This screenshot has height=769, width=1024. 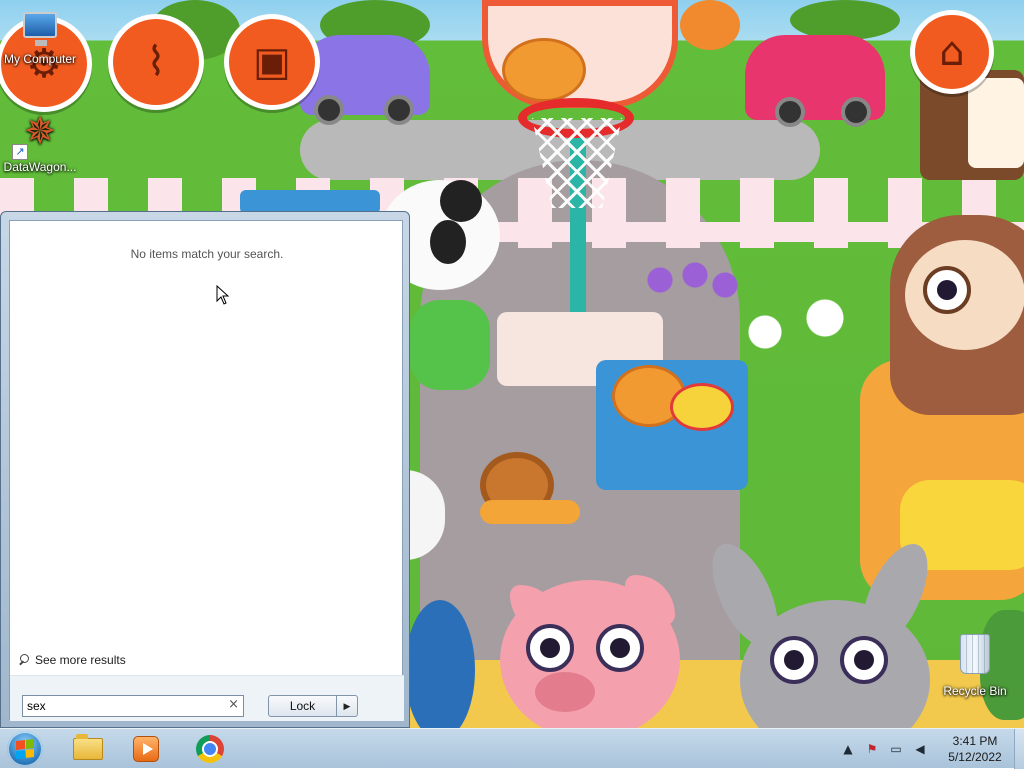 I want to click on chrome-icon, so click(x=210, y=749).